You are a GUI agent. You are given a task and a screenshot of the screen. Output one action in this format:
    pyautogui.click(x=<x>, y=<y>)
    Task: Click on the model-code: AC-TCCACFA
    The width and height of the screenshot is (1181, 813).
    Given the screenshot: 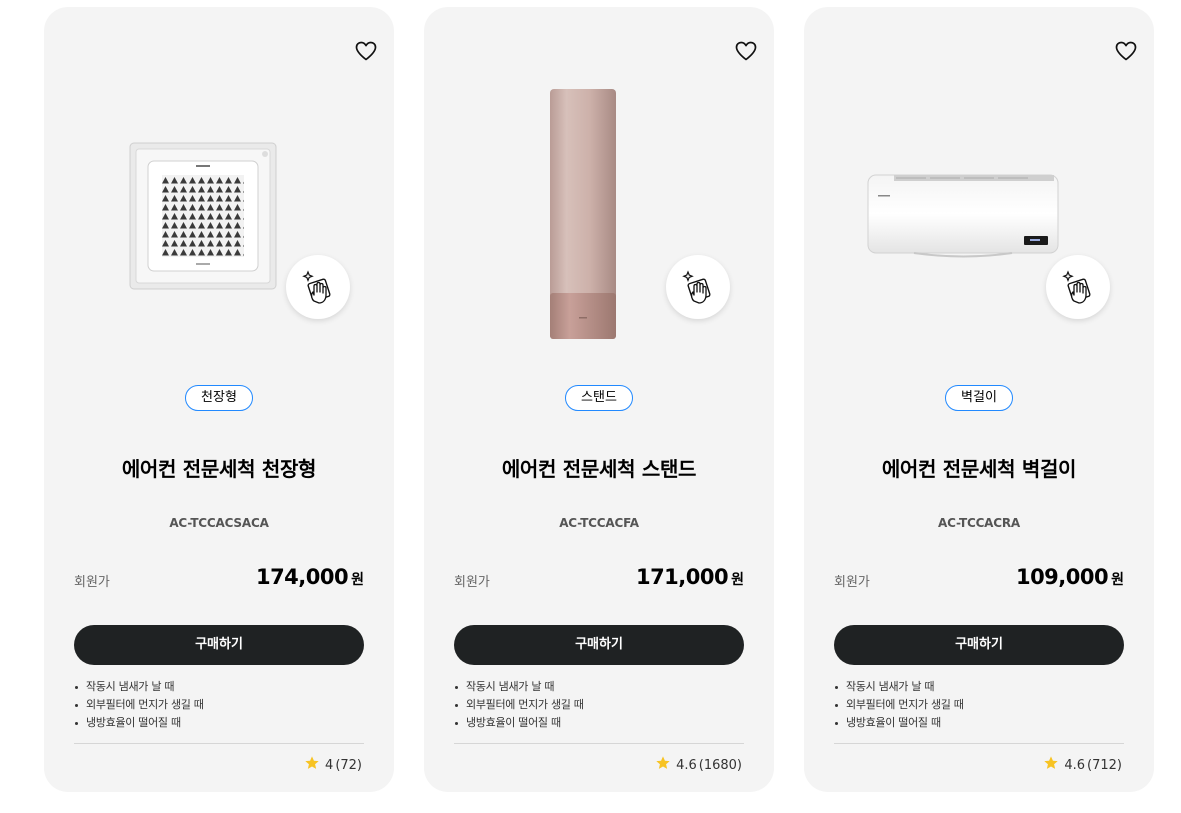 What is the action you would take?
    pyautogui.click(x=599, y=523)
    